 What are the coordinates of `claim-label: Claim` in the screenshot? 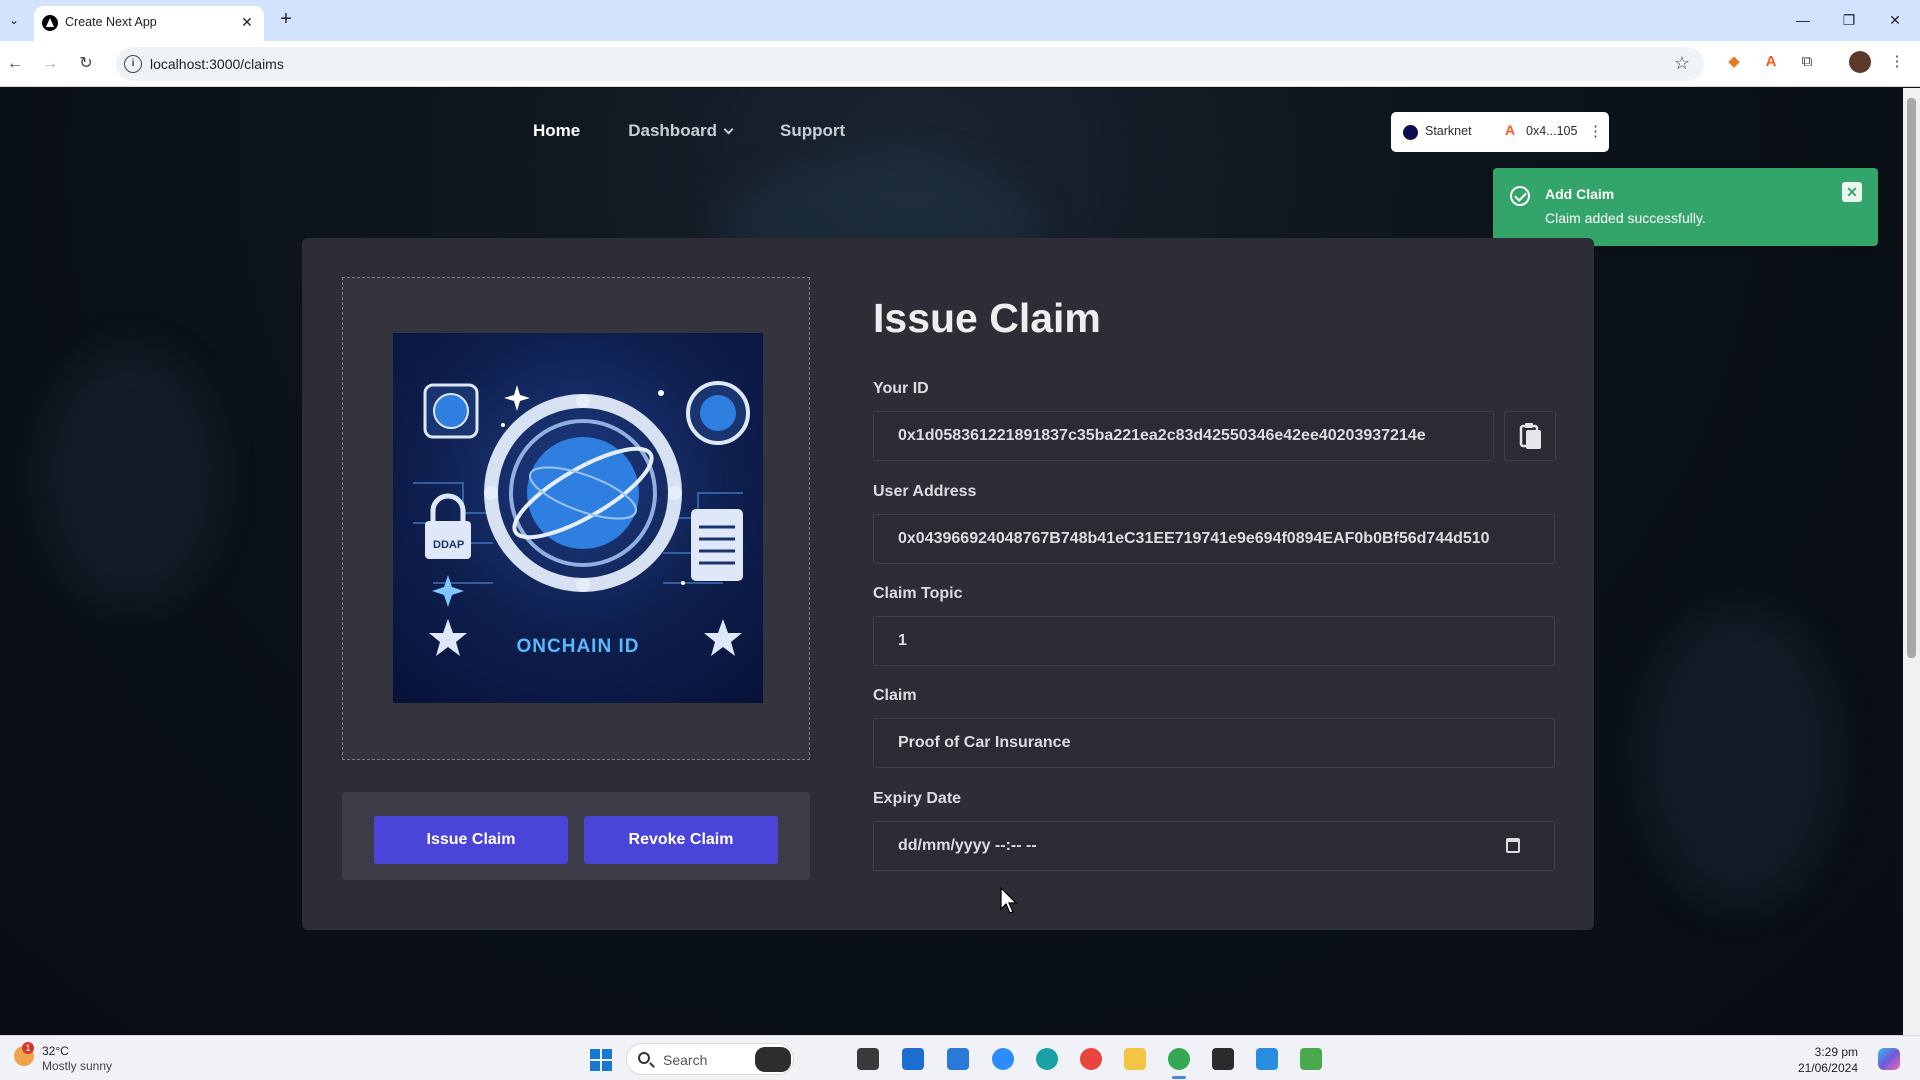 It's located at (895, 695).